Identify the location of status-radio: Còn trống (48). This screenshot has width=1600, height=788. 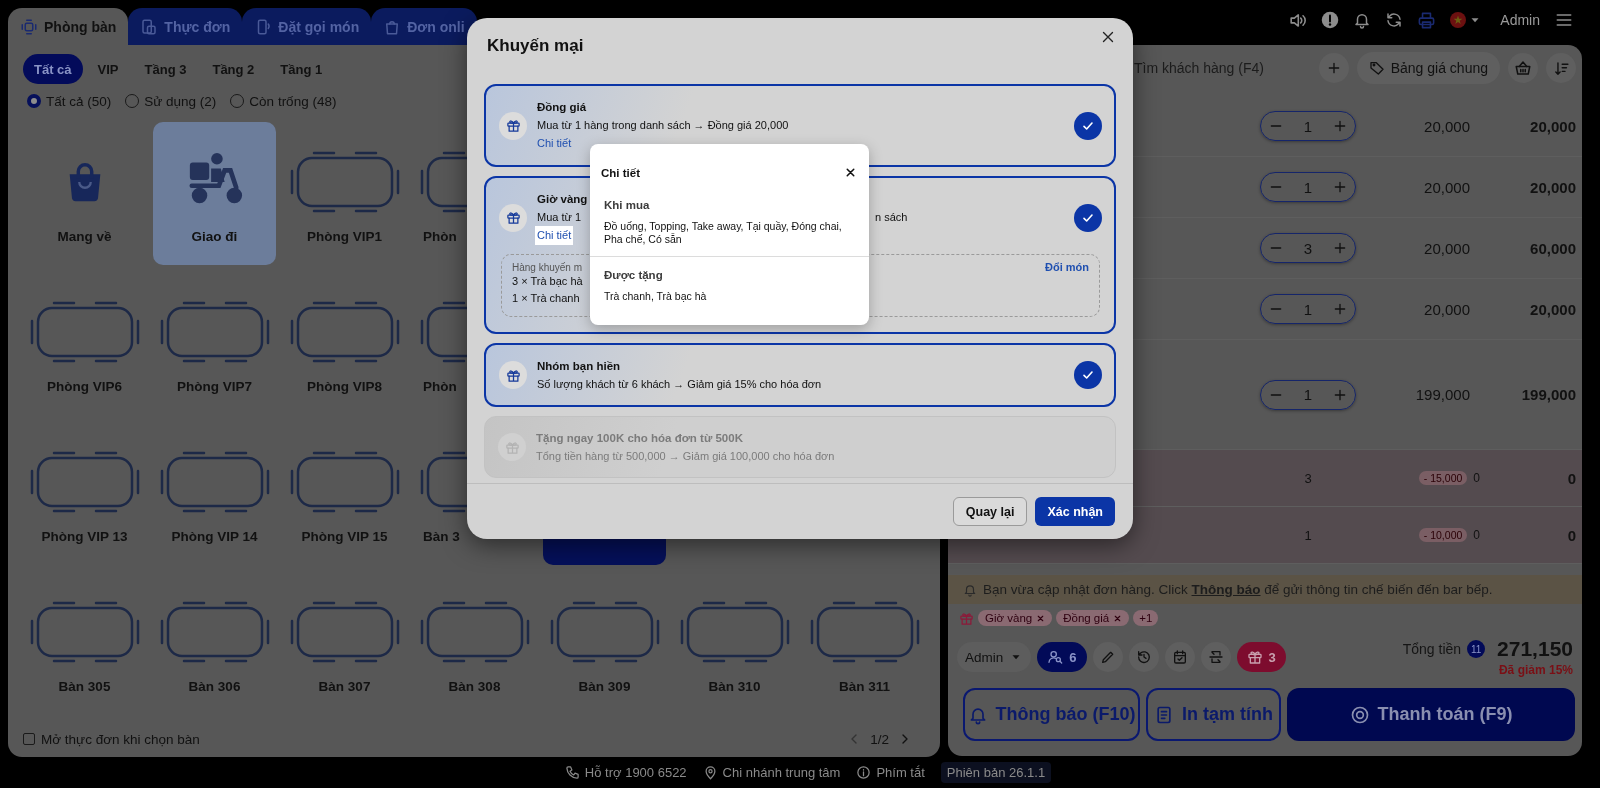
(281, 101).